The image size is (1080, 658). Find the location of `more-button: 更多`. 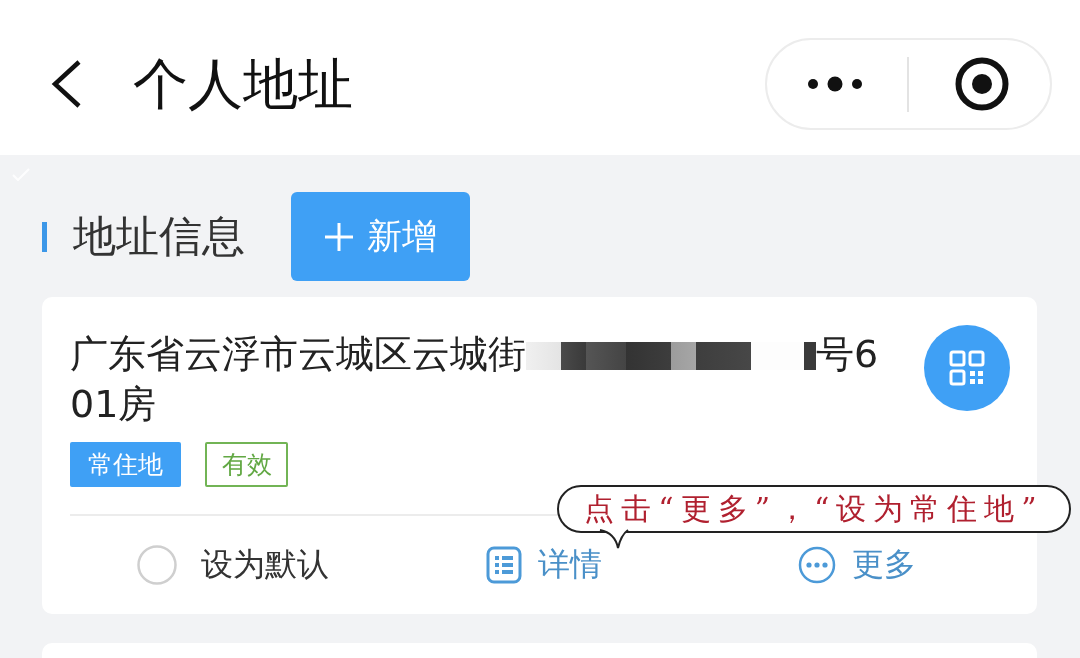

more-button: 更多 is located at coordinates (857, 565).